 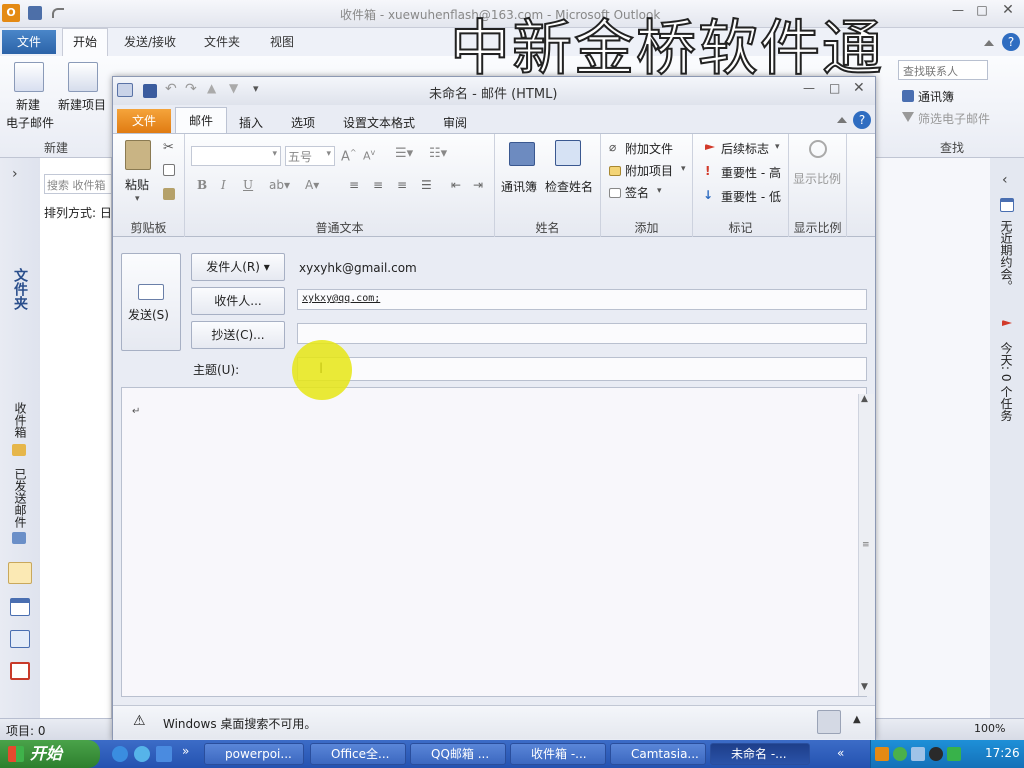 What do you see at coordinates (862, 120) in the screenshot?
I see `compose-help-icon: ?` at bounding box center [862, 120].